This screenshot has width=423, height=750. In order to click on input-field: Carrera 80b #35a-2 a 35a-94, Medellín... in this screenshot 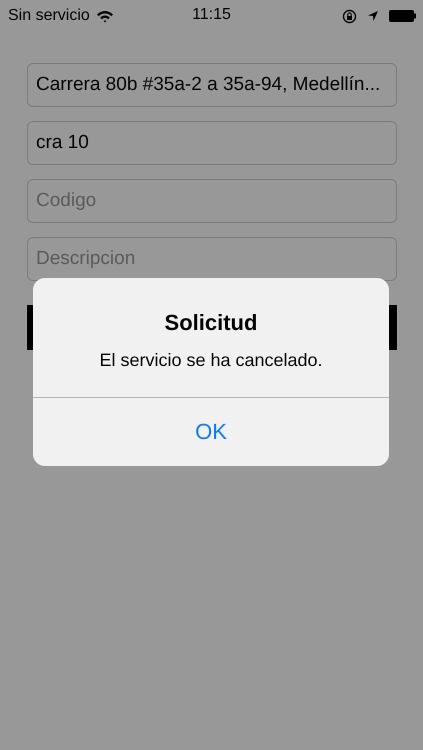, I will do `click(212, 85)`.